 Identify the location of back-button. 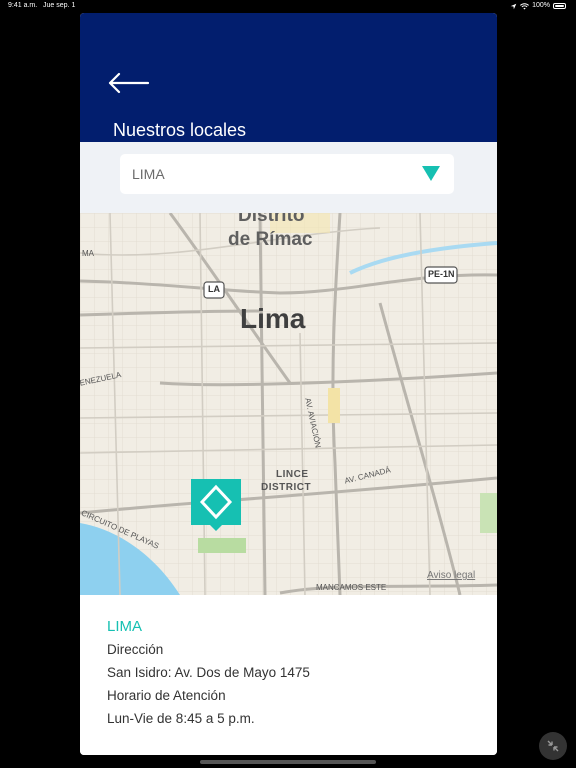
(127, 83).